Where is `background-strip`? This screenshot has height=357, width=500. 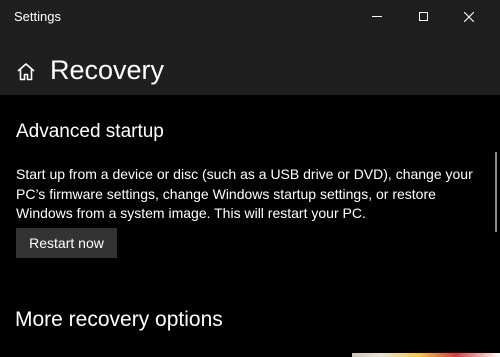 background-strip is located at coordinates (426, 355).